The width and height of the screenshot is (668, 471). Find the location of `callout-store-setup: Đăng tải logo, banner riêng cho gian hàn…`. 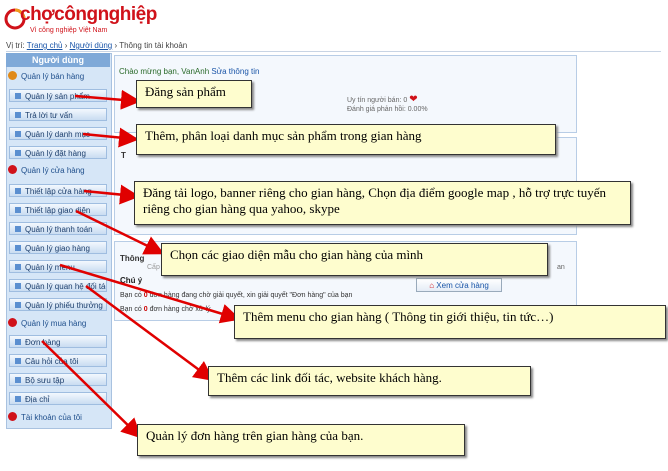

callout-store-setup: Đăng tải logo, banner riêng cho gian hàn… is located at coordinates (382, 203).